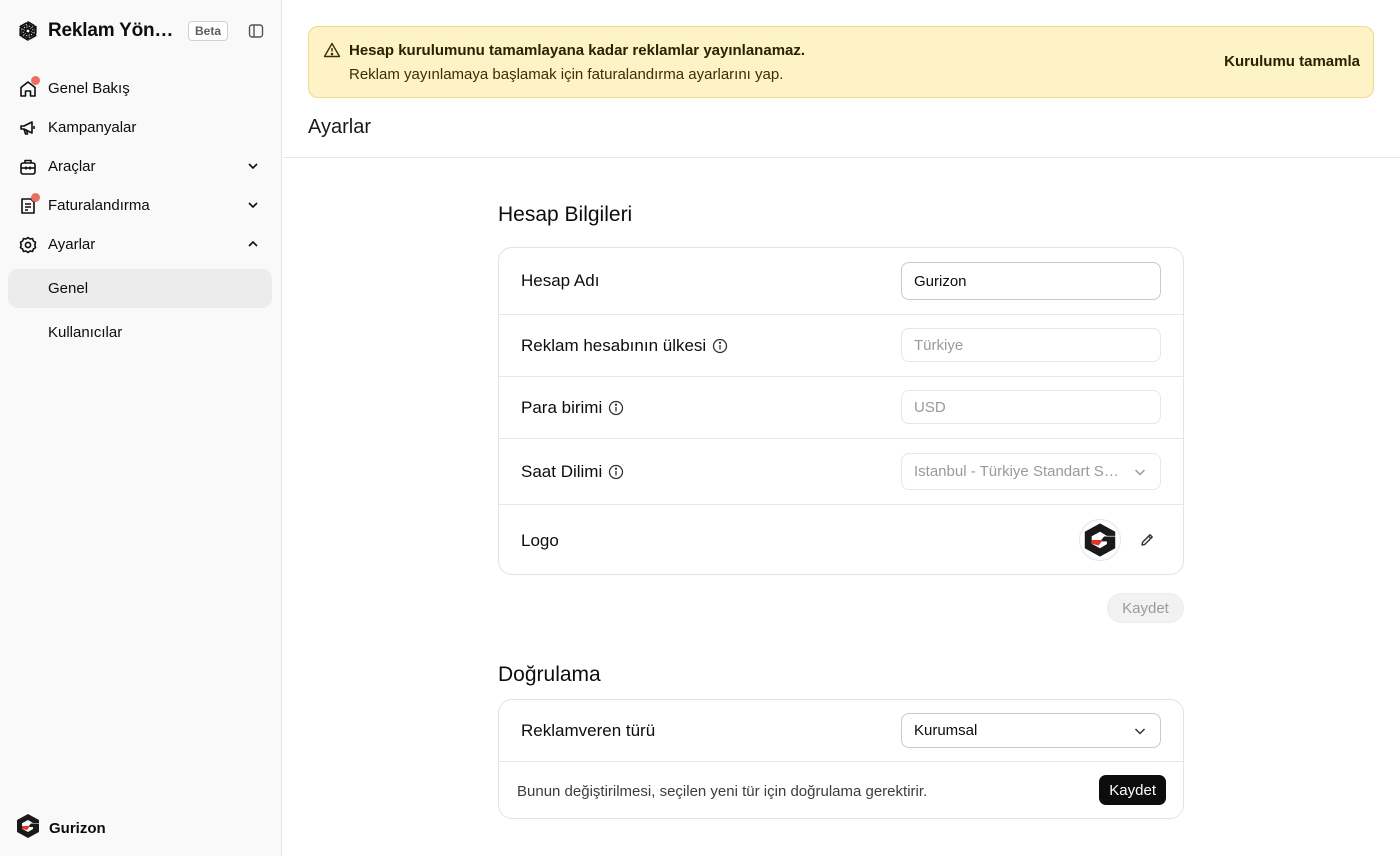 Image resolution: width=1400 pixels, height=856 pixels. Describe the element at coordinates (1031, 281) in the screenshot. I see `account-name-input` at that location.